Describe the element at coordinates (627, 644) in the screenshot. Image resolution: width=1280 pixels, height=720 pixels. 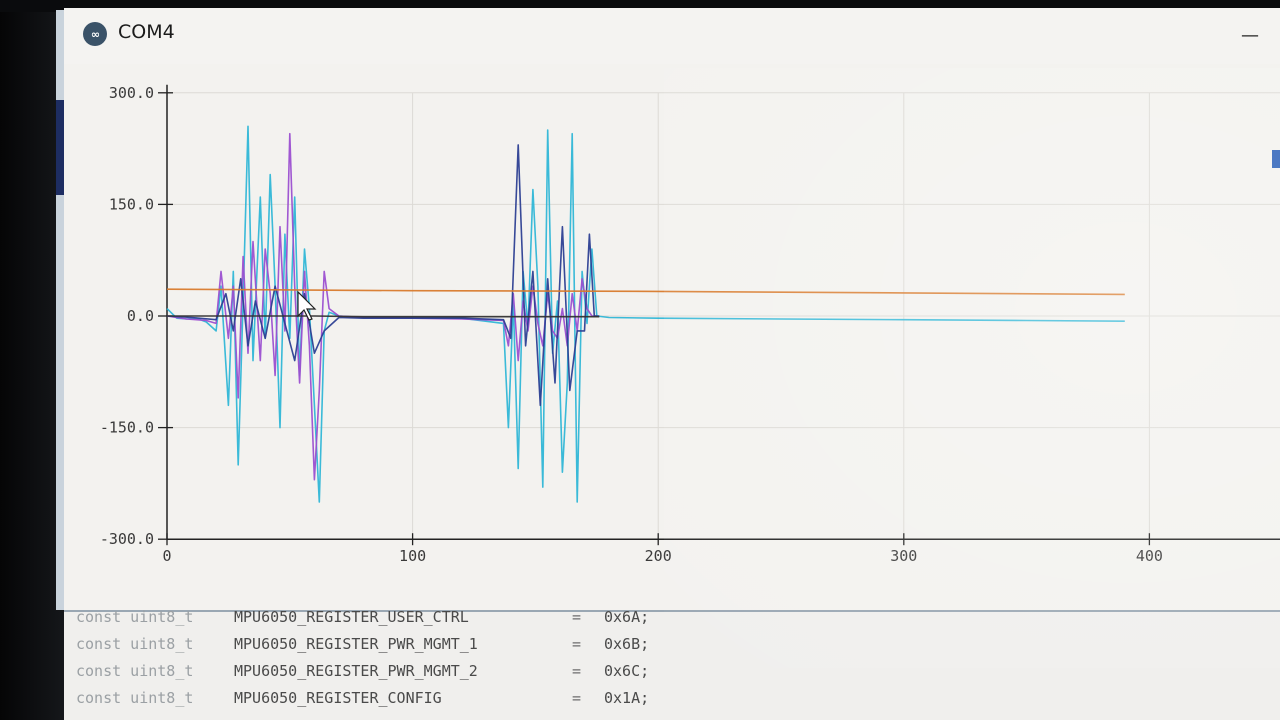
I see `console-register-value: 0x6B;` at that location.